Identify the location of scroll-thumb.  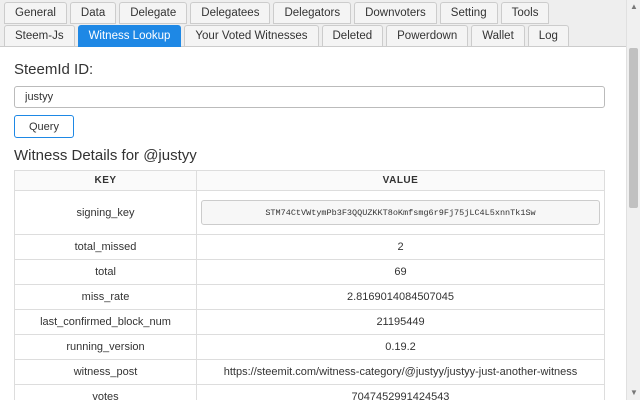
(633, 128).